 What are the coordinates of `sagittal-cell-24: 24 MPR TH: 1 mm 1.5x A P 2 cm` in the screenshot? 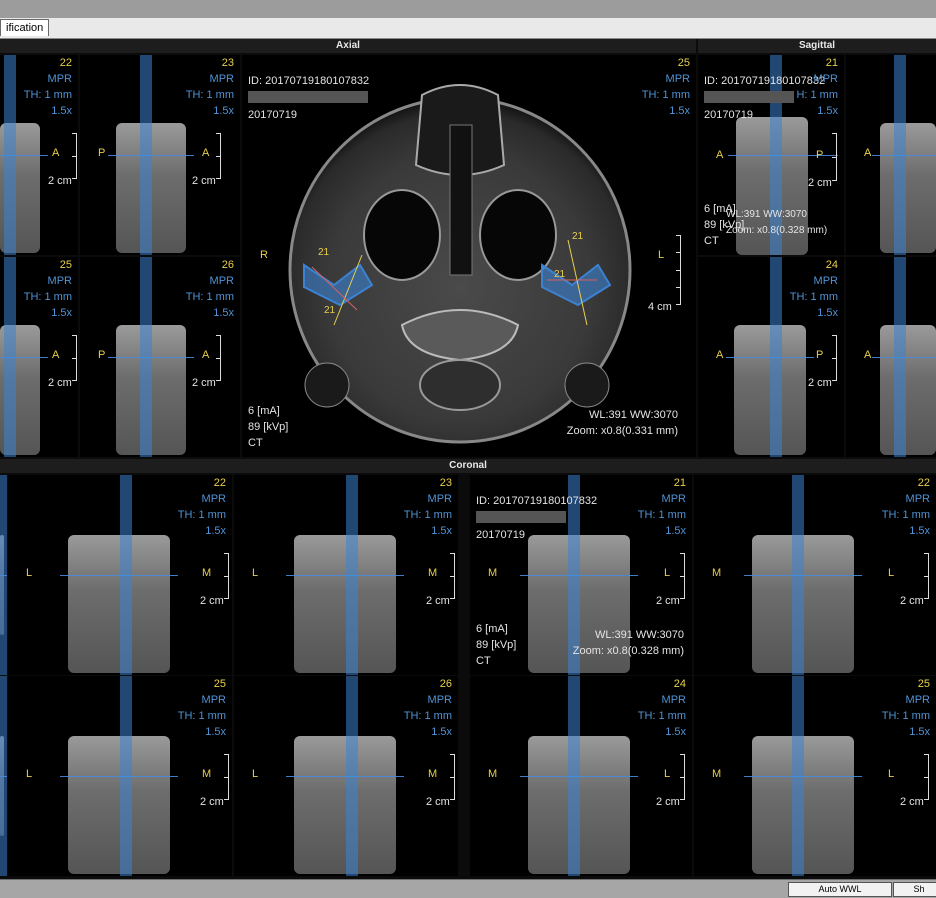 It's located at (771, 357).